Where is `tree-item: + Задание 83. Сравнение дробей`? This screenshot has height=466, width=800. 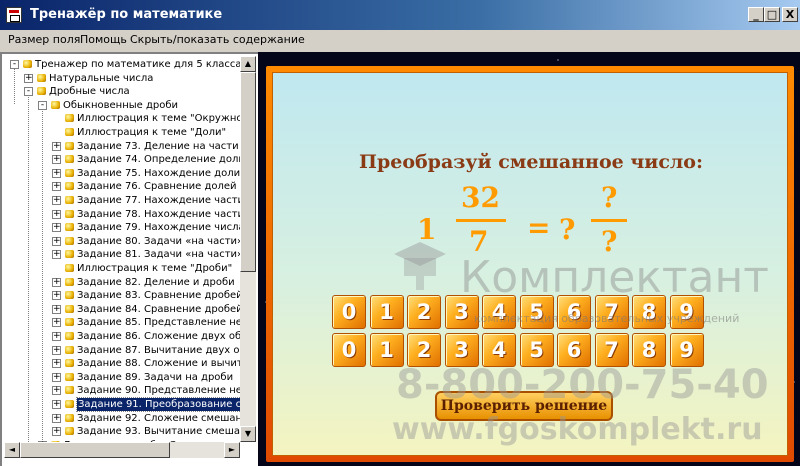 tree-item: + Задание 83. Сравнение дробей is located at coordinates (122, 295).